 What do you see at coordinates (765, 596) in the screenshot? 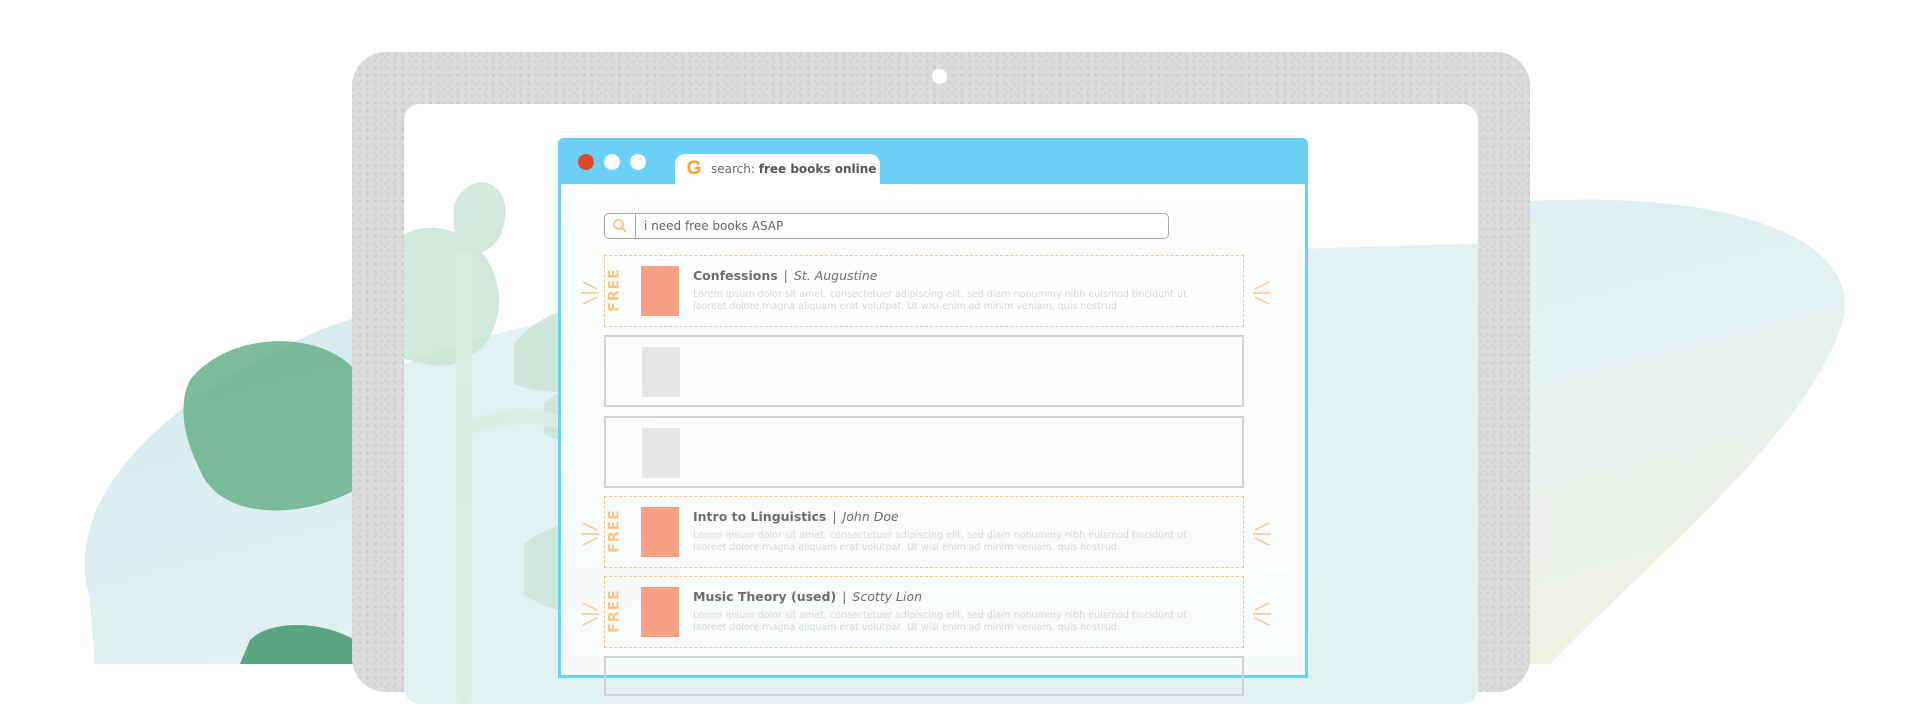
I see `result-book-title: Music Theory (used)` at bounding box center [765, 596].